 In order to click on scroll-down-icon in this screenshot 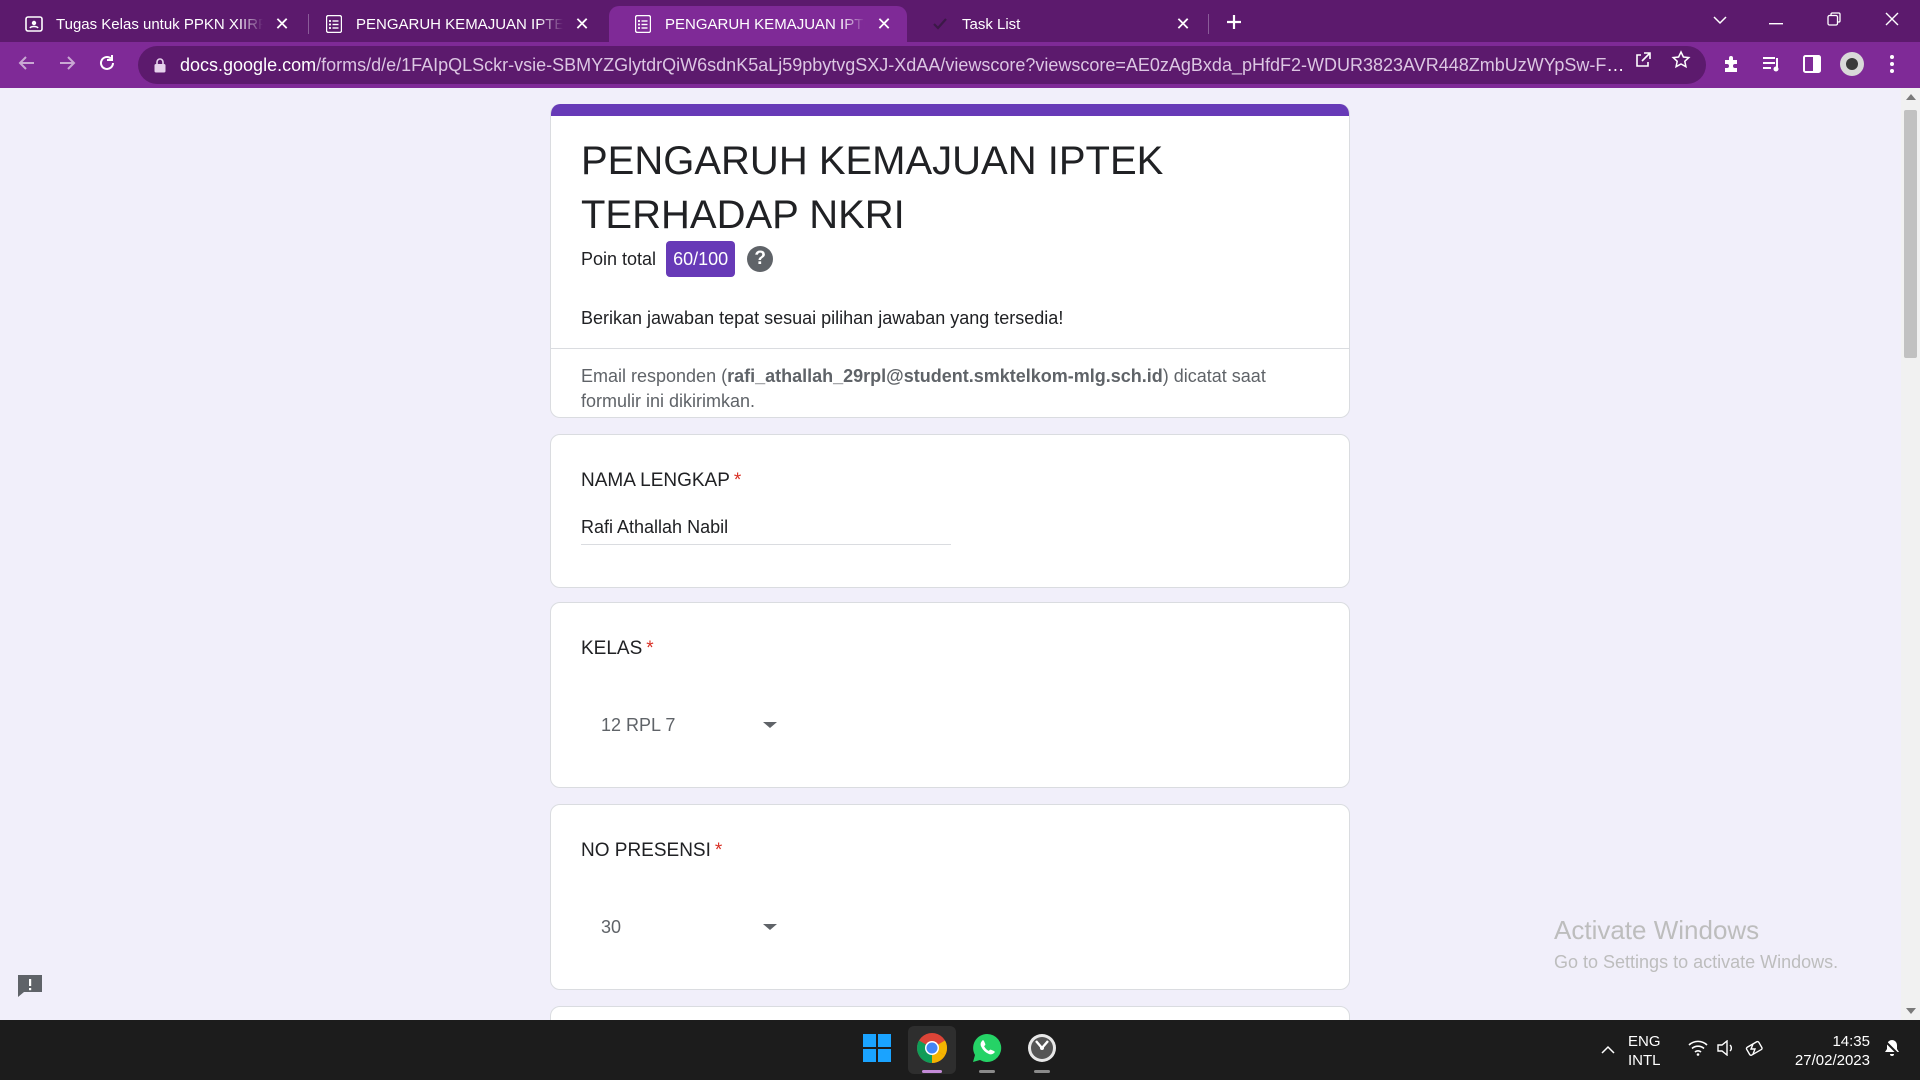, I will do `click(1911, 1011)`.